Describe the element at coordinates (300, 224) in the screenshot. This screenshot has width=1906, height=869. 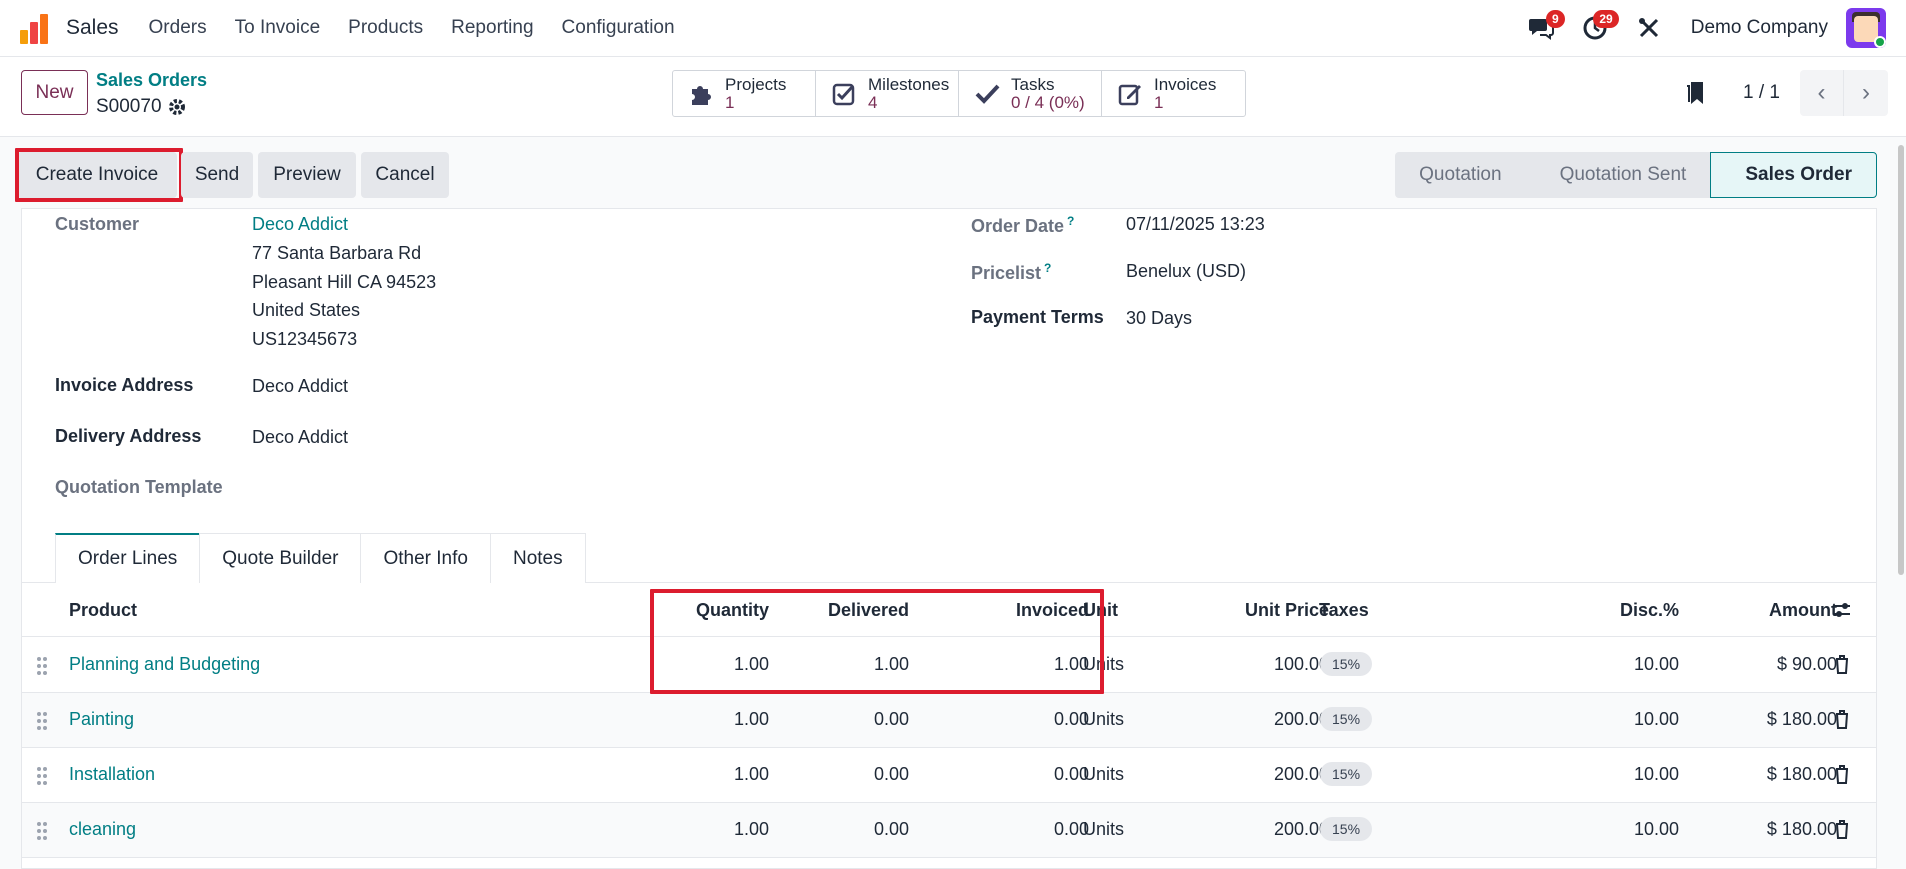
I see `customer-field: Deco Addict` at that location.